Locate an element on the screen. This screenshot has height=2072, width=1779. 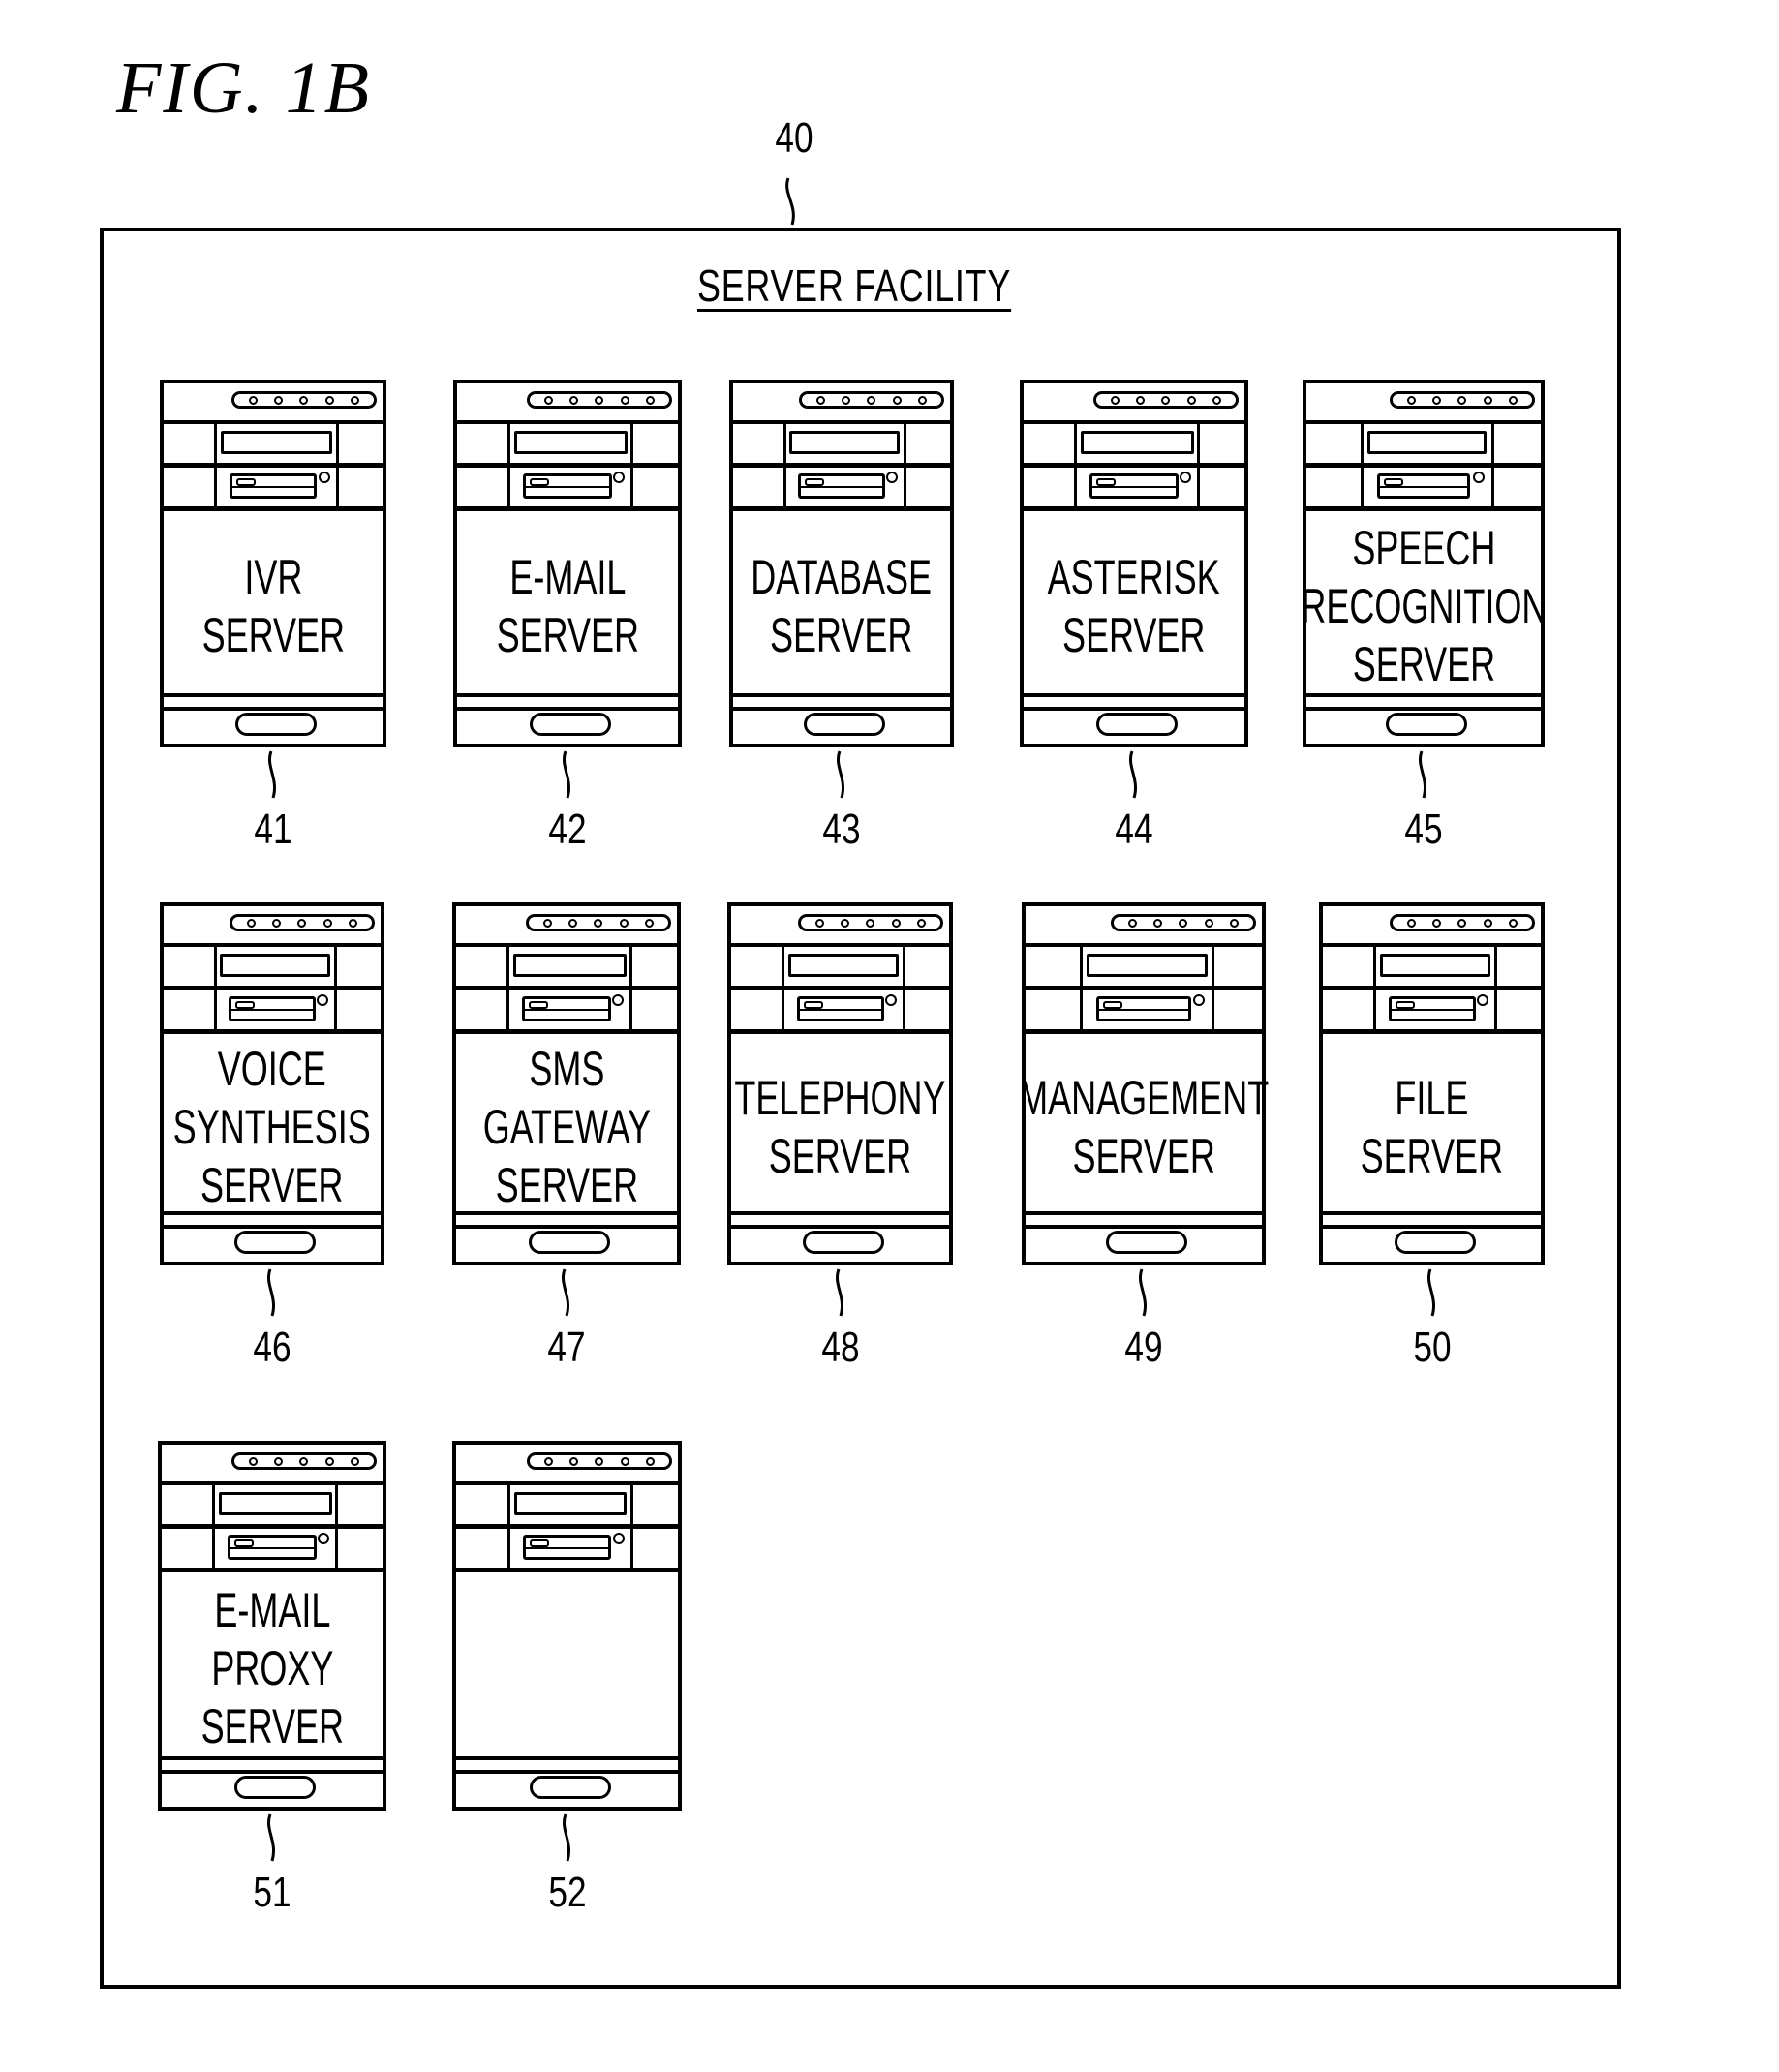
server-ref-number: 43 is located at coordinates (842, 829).